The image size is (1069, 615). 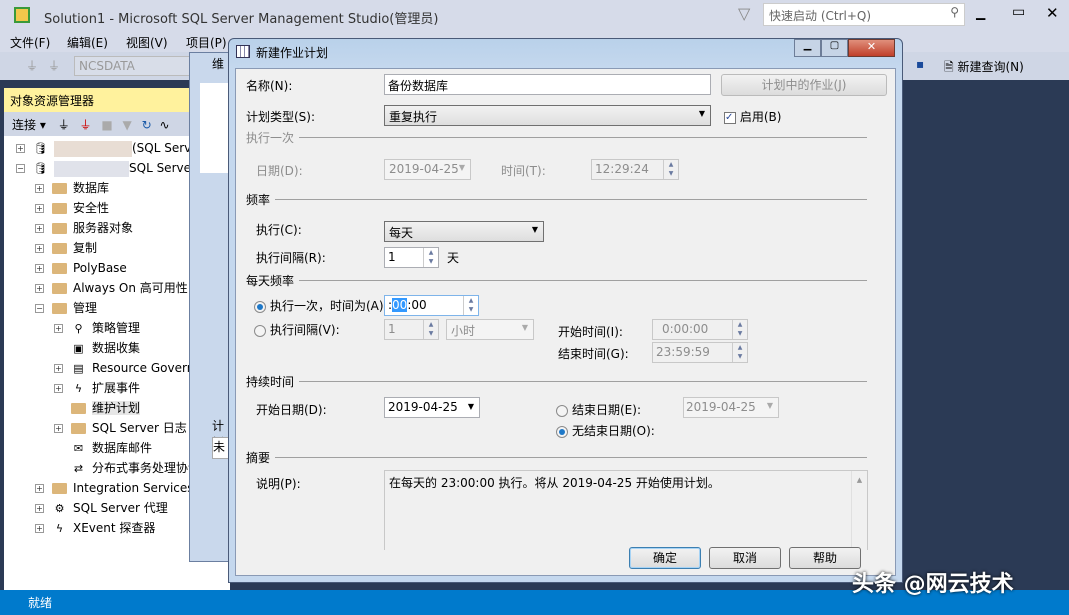 I want to click on extended-events-icon: ϟ, so click(x=78, y=388).